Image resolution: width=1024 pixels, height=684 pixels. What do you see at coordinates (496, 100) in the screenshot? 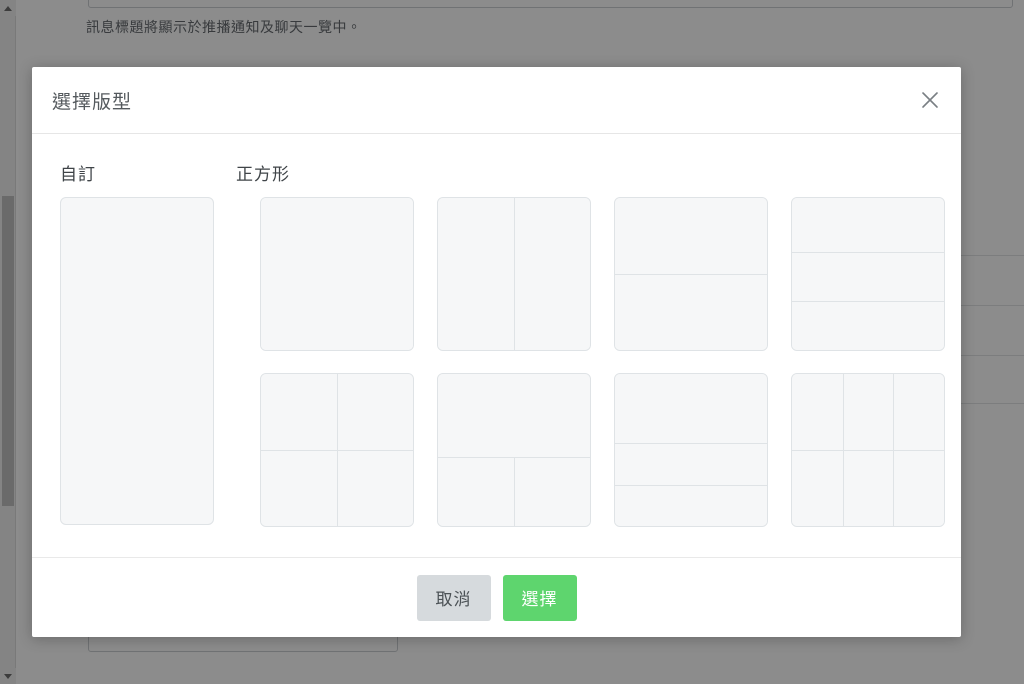
I see `dialog-header: 選擇版型` at bounding box center [496, 100].